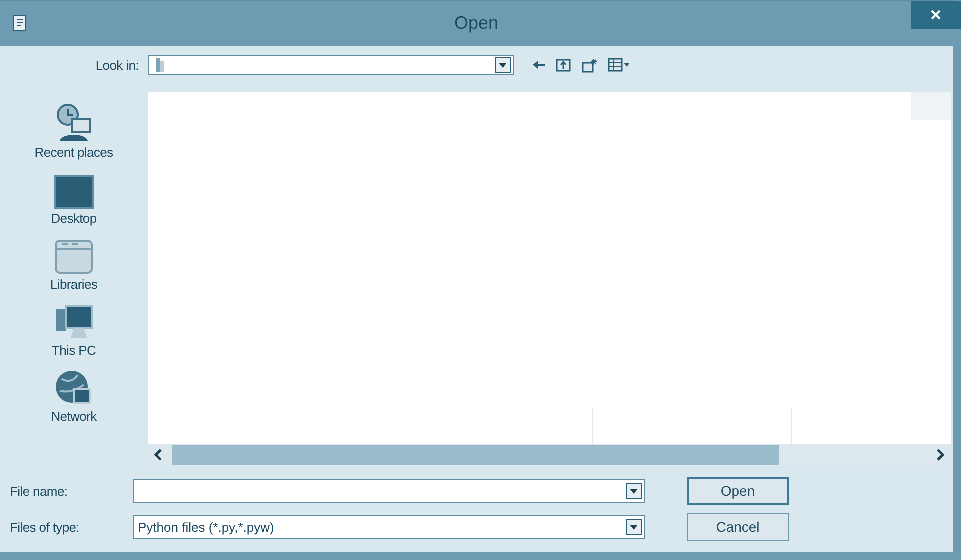  I want to click on back-arrow-icon, so click(539, 65).